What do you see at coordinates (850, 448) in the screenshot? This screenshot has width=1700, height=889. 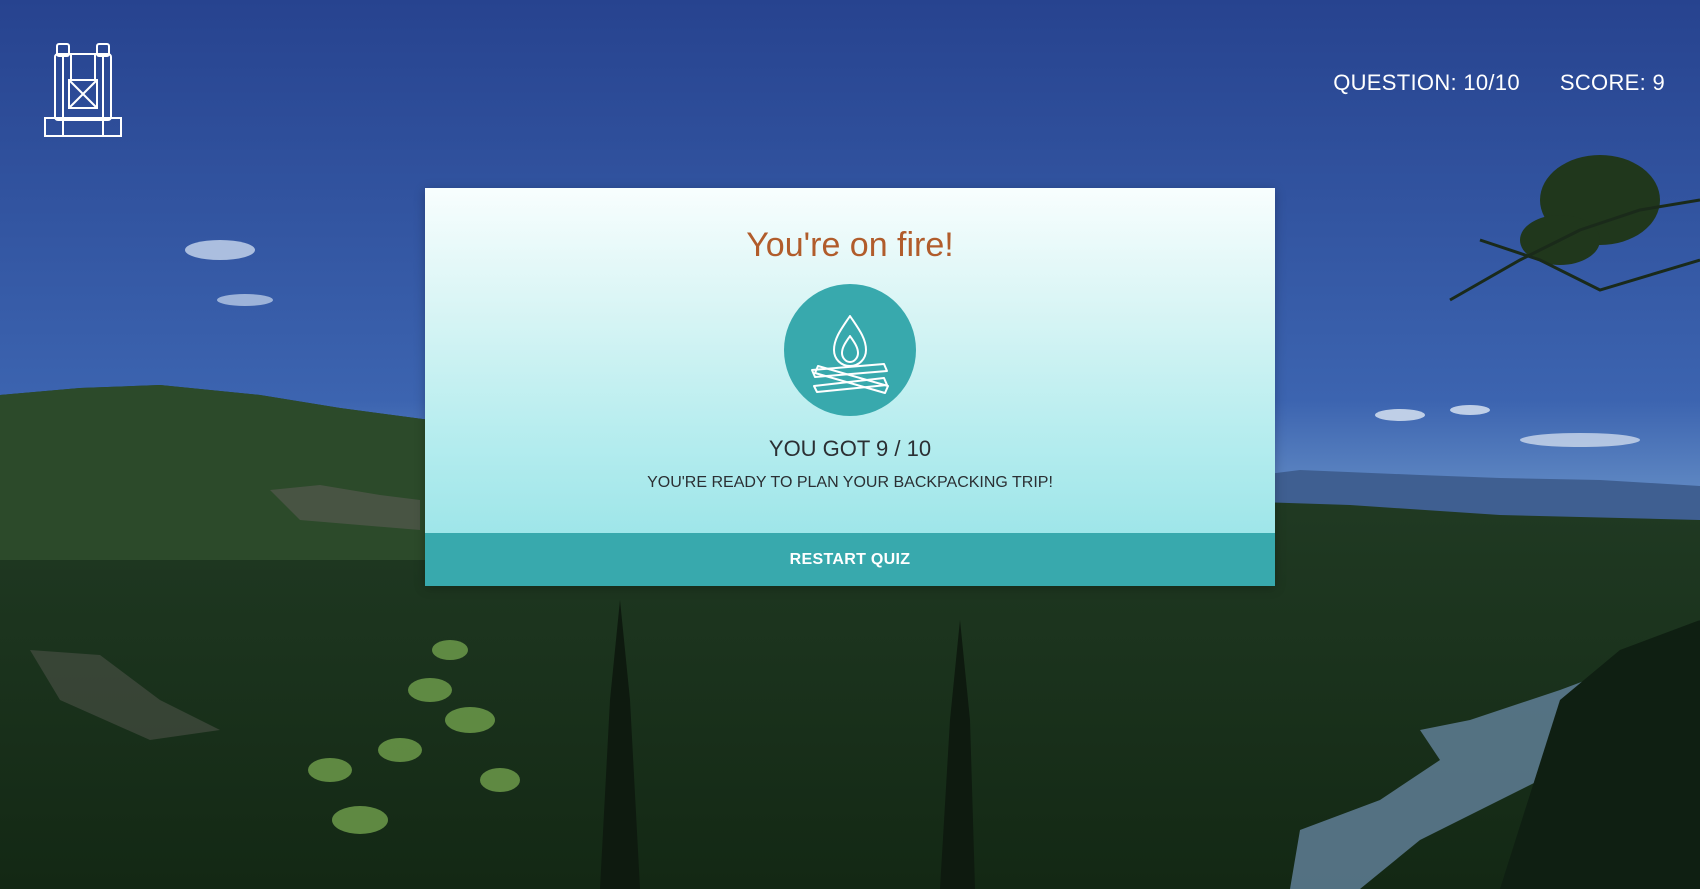 I see `score-summary: YOU GOT 9 / 10` at bounding box center [850, 448].